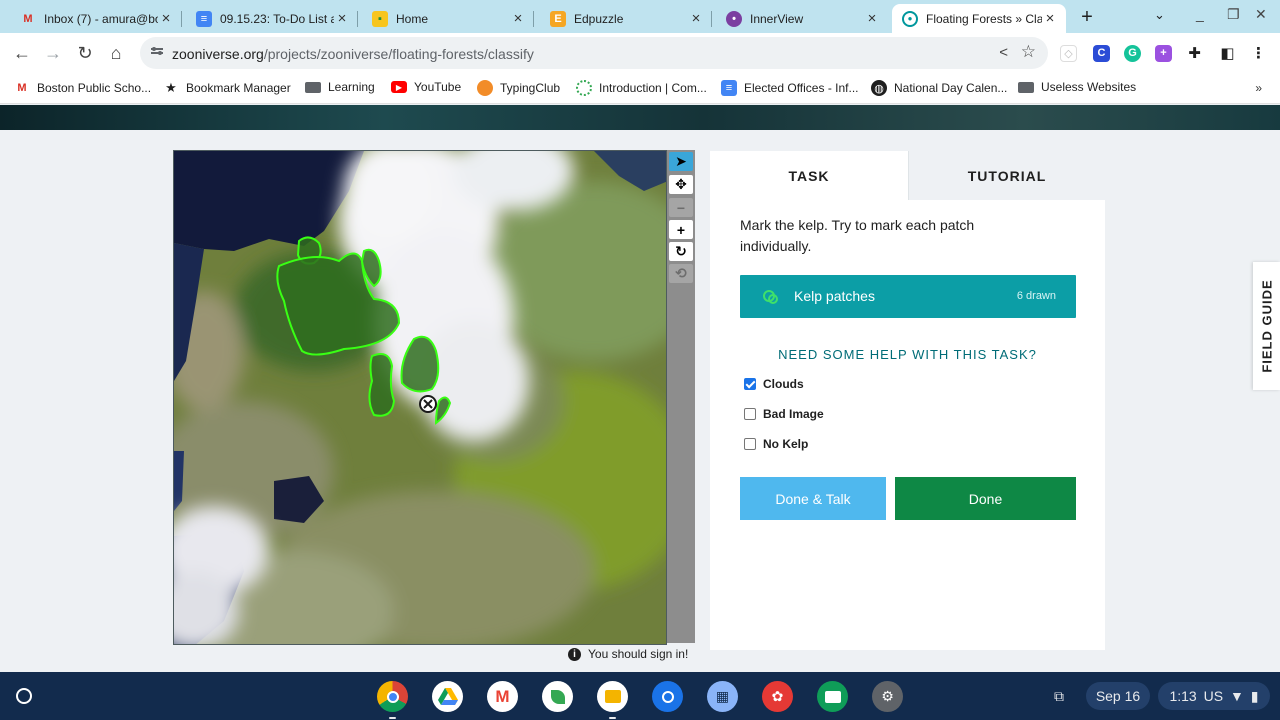  Describe the element at coordinates (1200, 14) in the screenshot. I see `minimize-icon: _` at that location.